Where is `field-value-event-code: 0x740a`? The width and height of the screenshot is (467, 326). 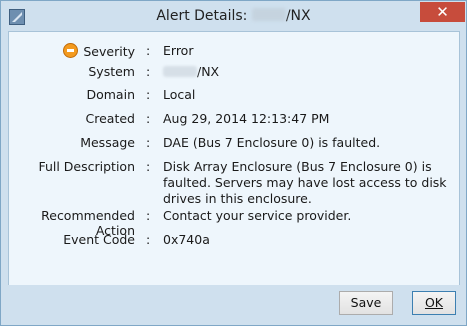 field-value-event-code: 0x740a is located at coordinates (186, 239).